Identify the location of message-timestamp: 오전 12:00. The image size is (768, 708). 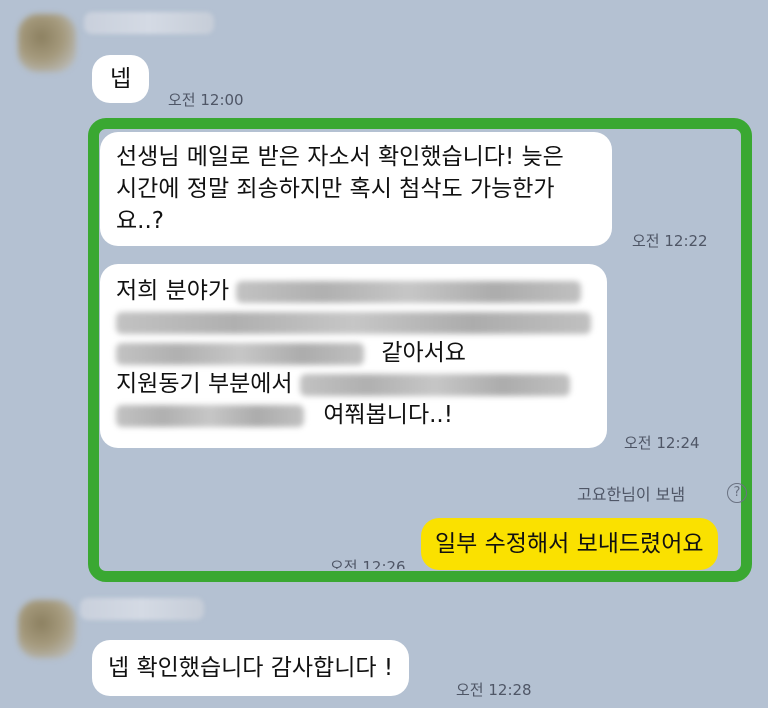
(206, 100).